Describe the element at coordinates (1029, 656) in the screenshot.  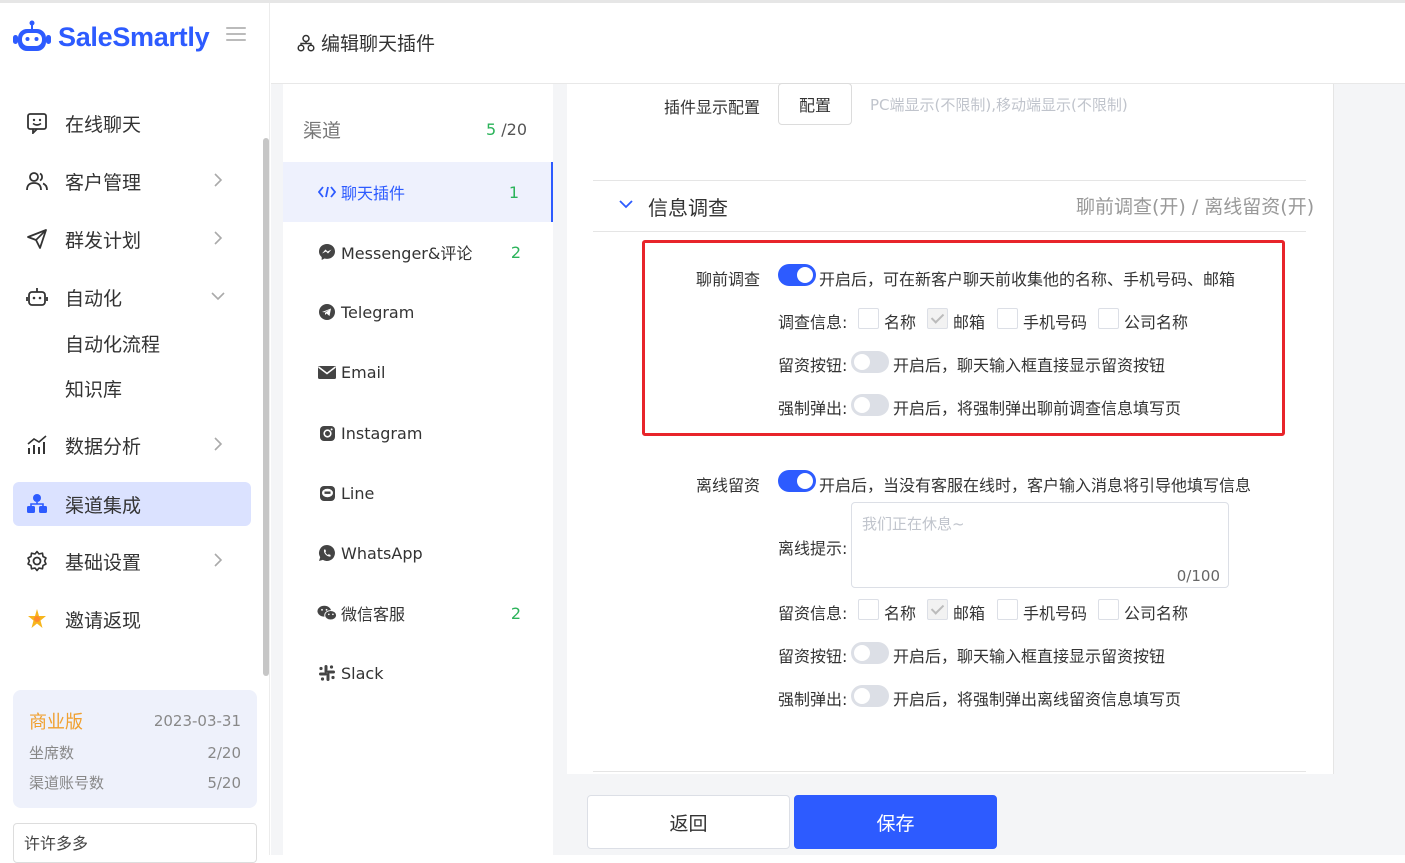
I see `lead-button-description: 开启后，聊天输入框直接显示留资按钮` at that location.